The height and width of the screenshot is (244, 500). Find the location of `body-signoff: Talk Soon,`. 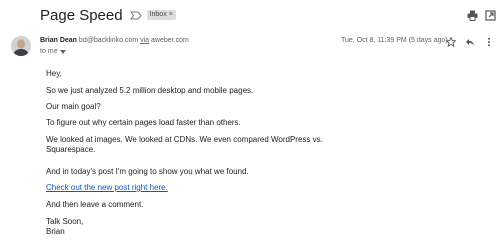

body-signoff: Talk Soon, is located at coordinates (65, 221).